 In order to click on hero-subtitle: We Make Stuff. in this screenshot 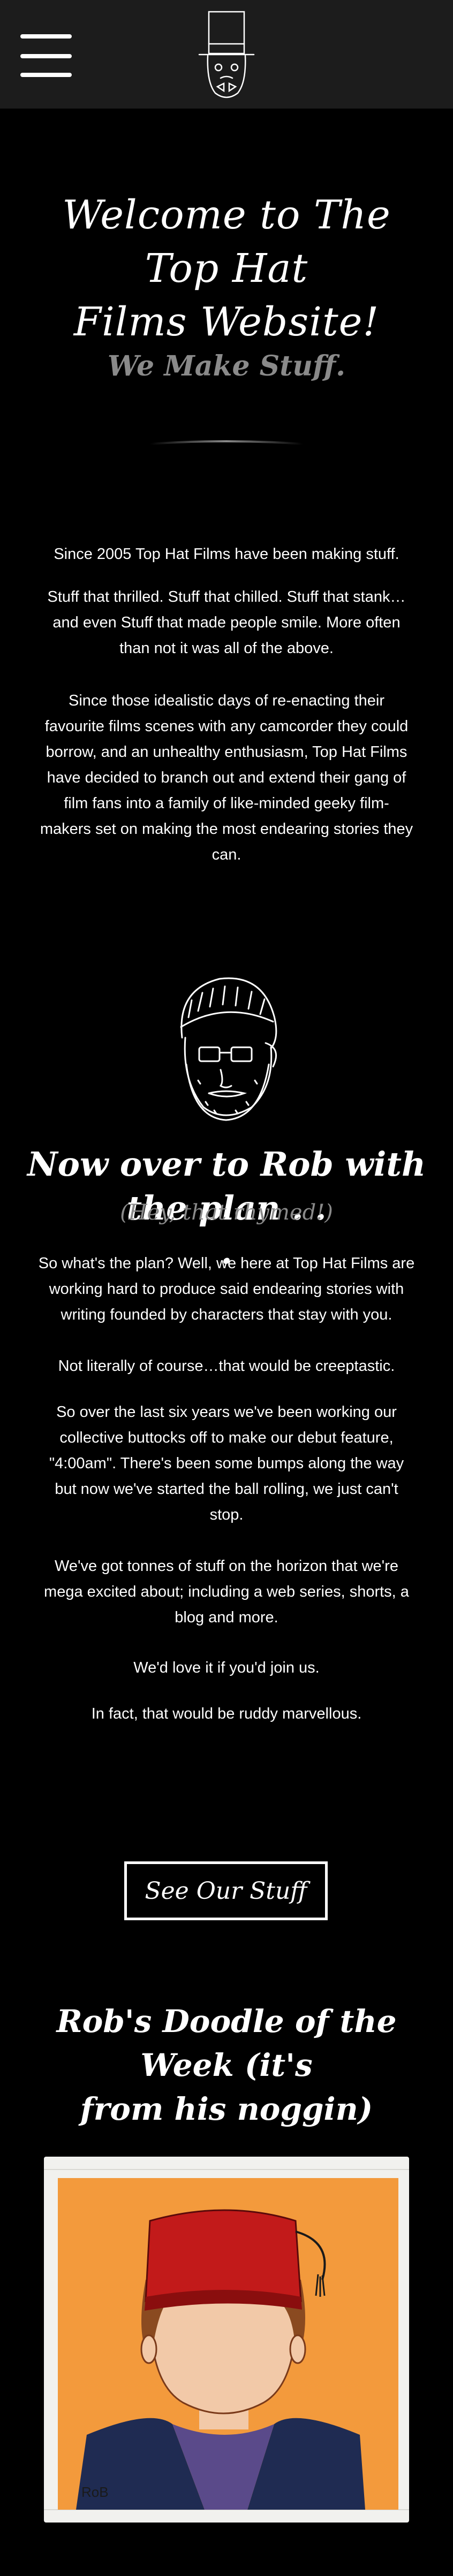, I will do `click(227, 366)`.